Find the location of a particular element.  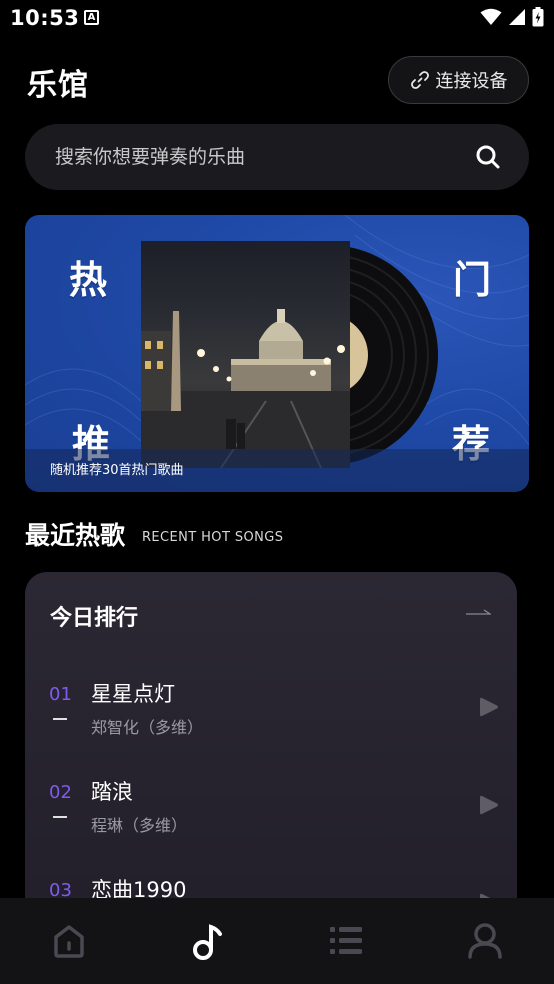

cathedral-illustration is located at coordinates (245, 388).